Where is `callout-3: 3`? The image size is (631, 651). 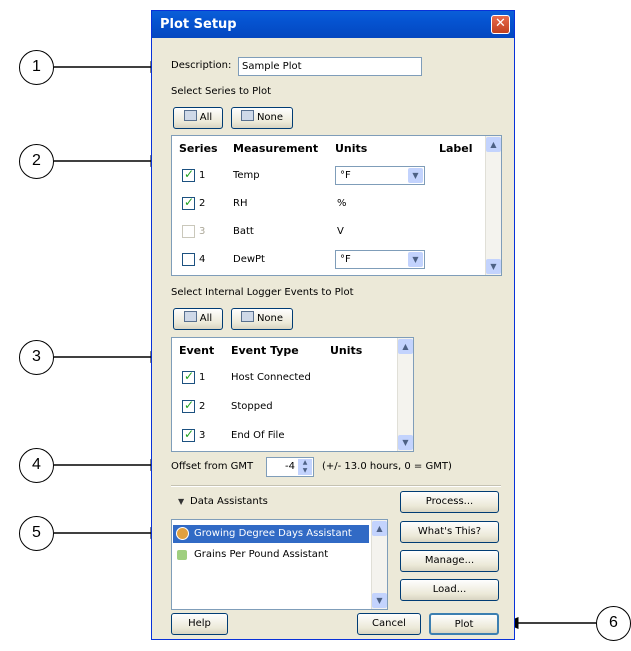
callout-3: 3 is located at coordinates (36, 357).